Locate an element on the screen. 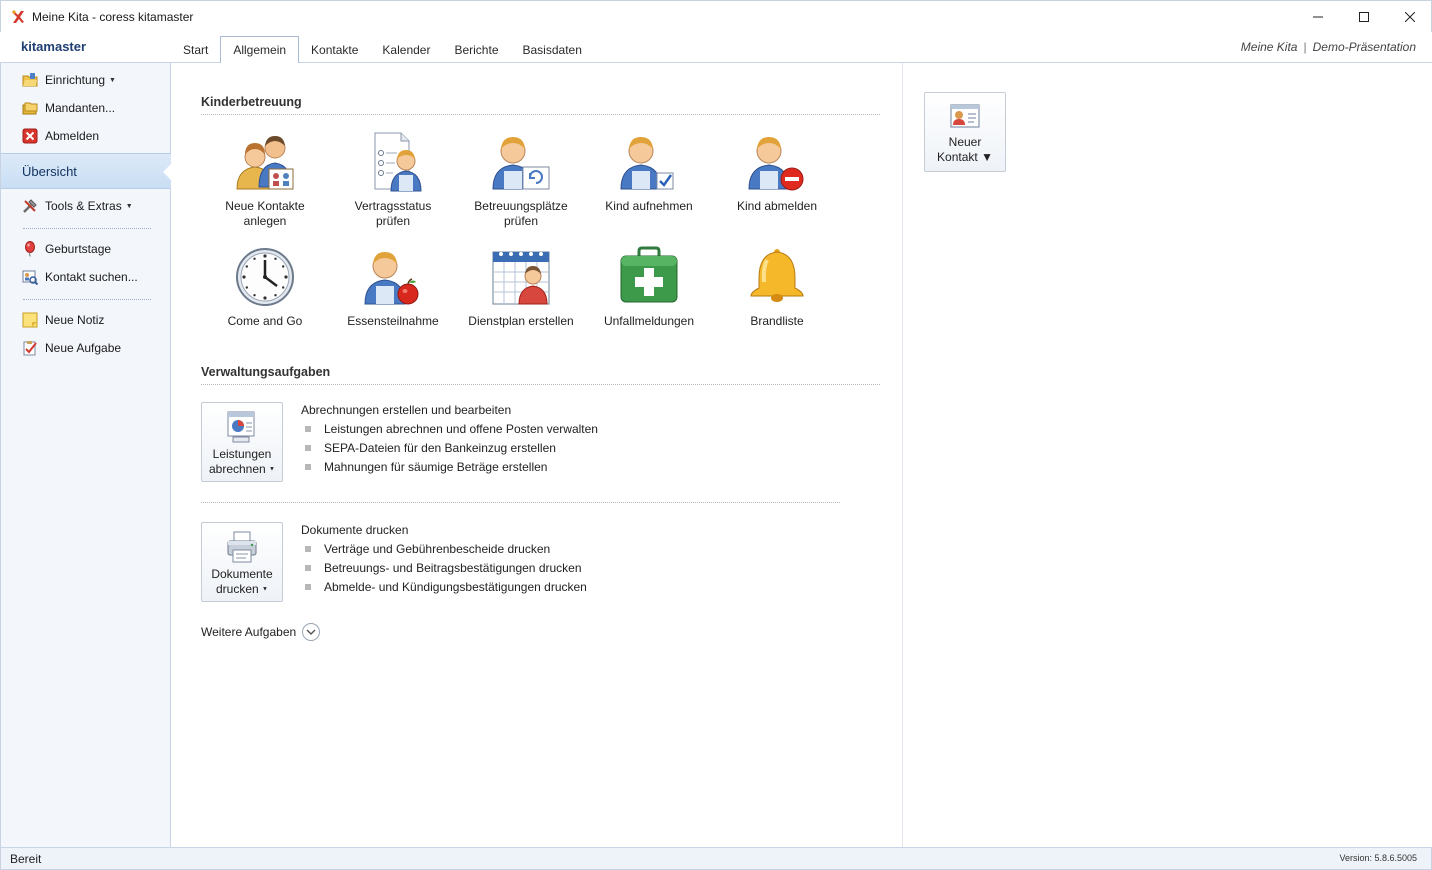 The height and width of the screenshot is (870, 1432). tile-essensteilnahme: Essensteilnahme is located at coordinates (393, 298).